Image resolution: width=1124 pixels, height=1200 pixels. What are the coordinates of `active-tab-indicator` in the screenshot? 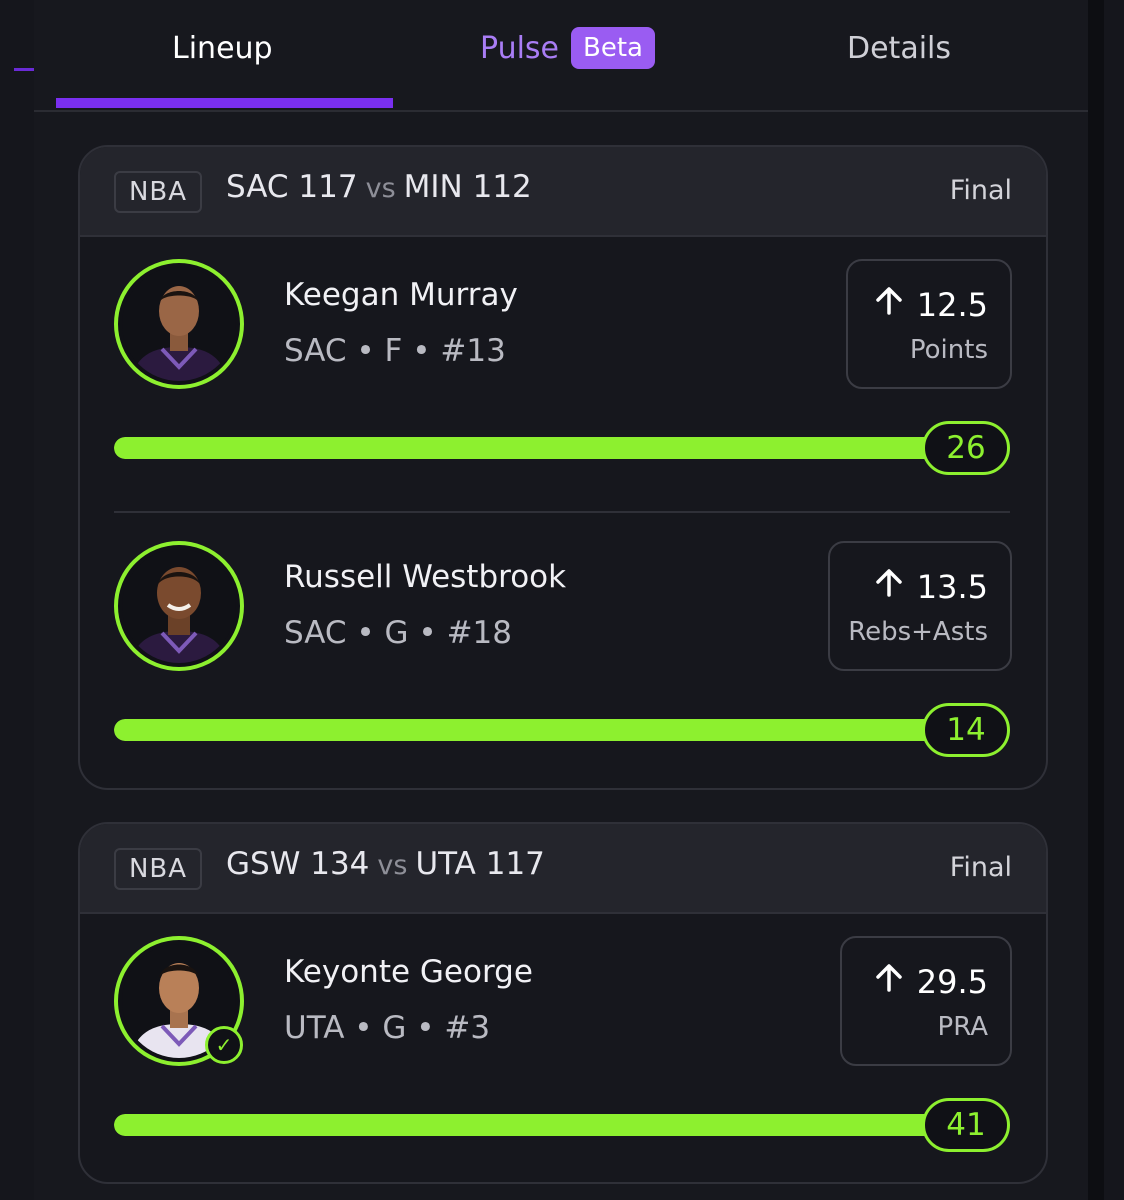 It's located at (224, 103).